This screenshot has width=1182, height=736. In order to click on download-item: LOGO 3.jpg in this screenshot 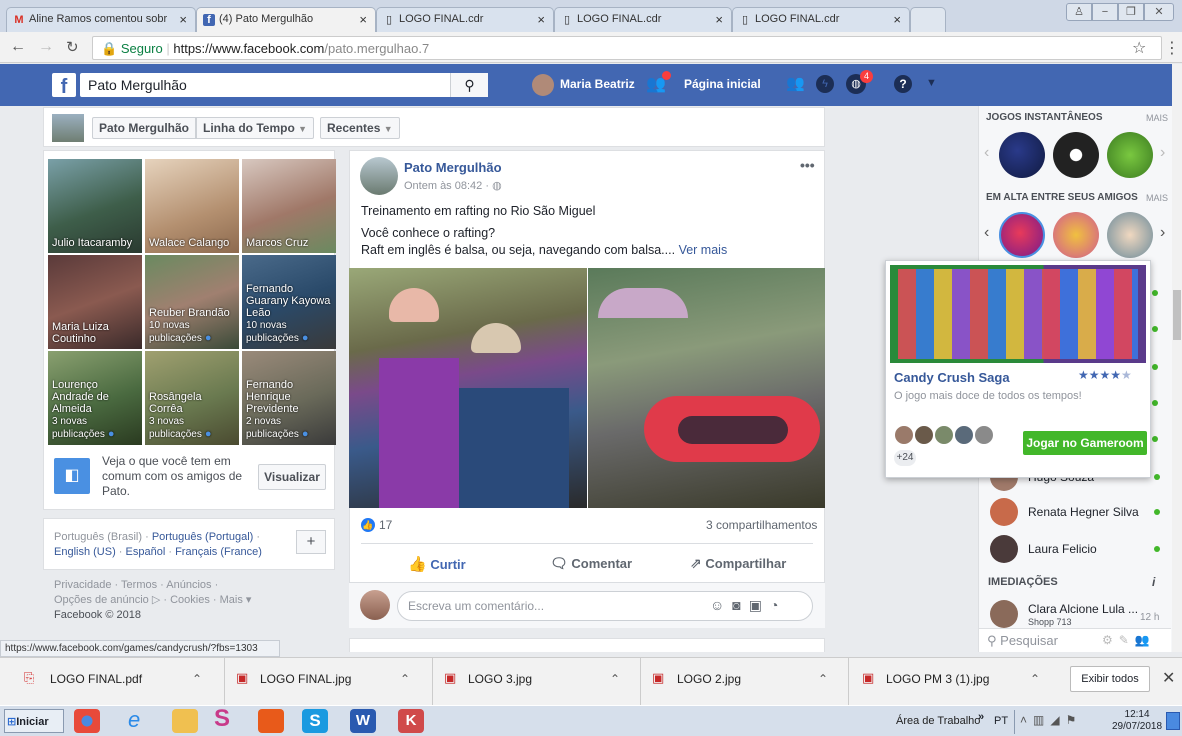, I will do `click(500, 679)`.